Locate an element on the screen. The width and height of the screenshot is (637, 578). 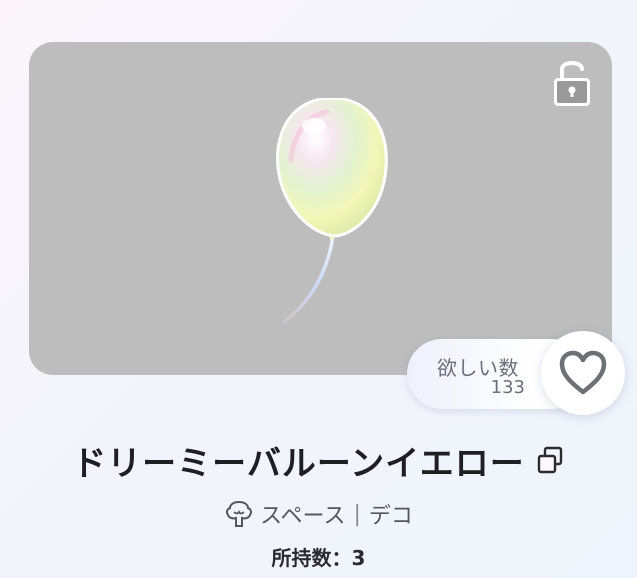
item-category-row: スペース | デコ is located at coordinates (318, 514).